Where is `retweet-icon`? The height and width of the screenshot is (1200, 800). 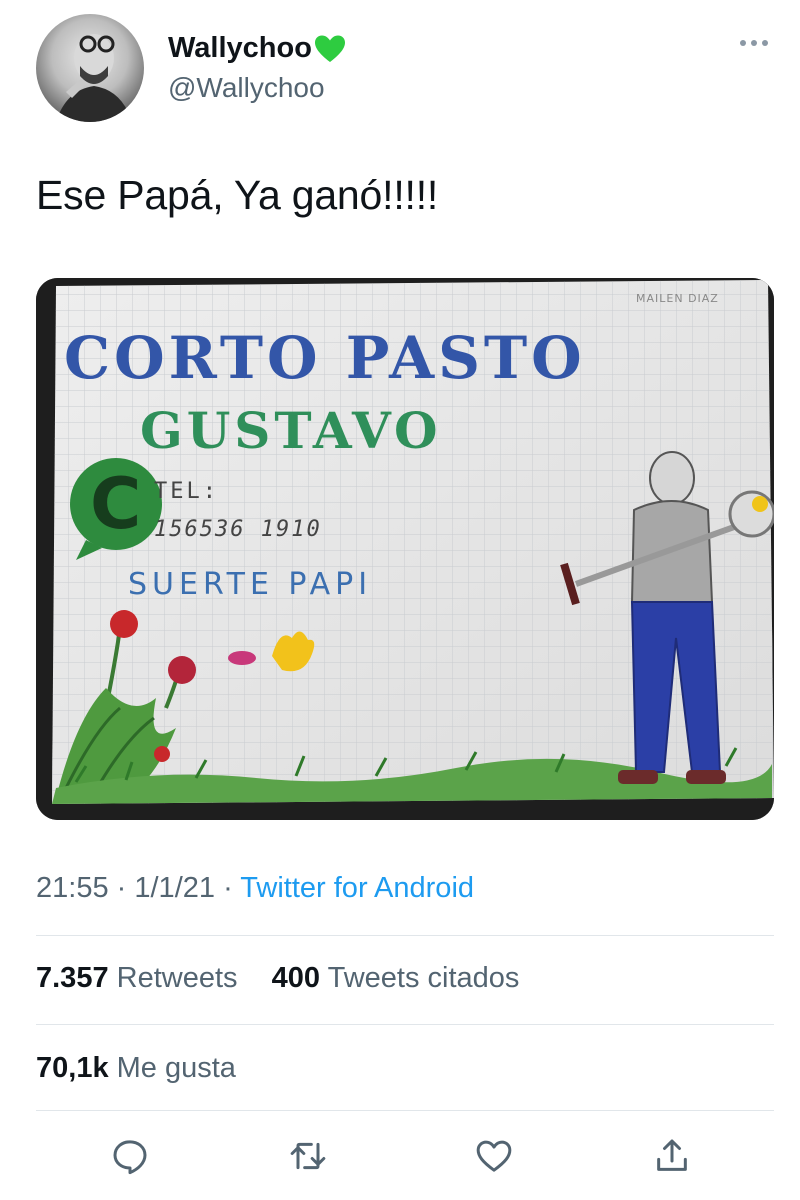
retweet-icon is located at coordinates (308, 1156).